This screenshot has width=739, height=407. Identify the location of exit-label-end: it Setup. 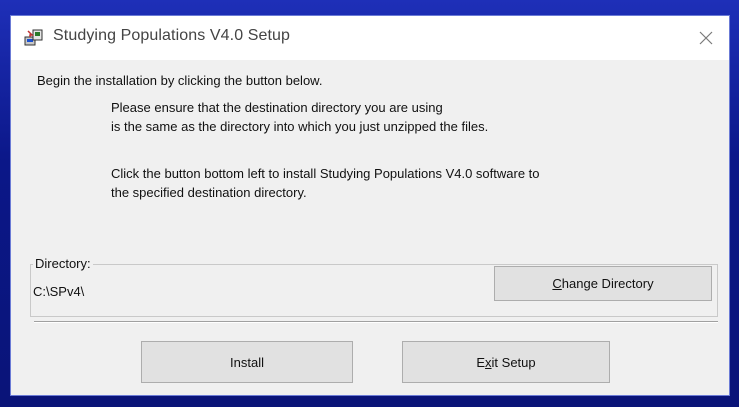
(513, 362).